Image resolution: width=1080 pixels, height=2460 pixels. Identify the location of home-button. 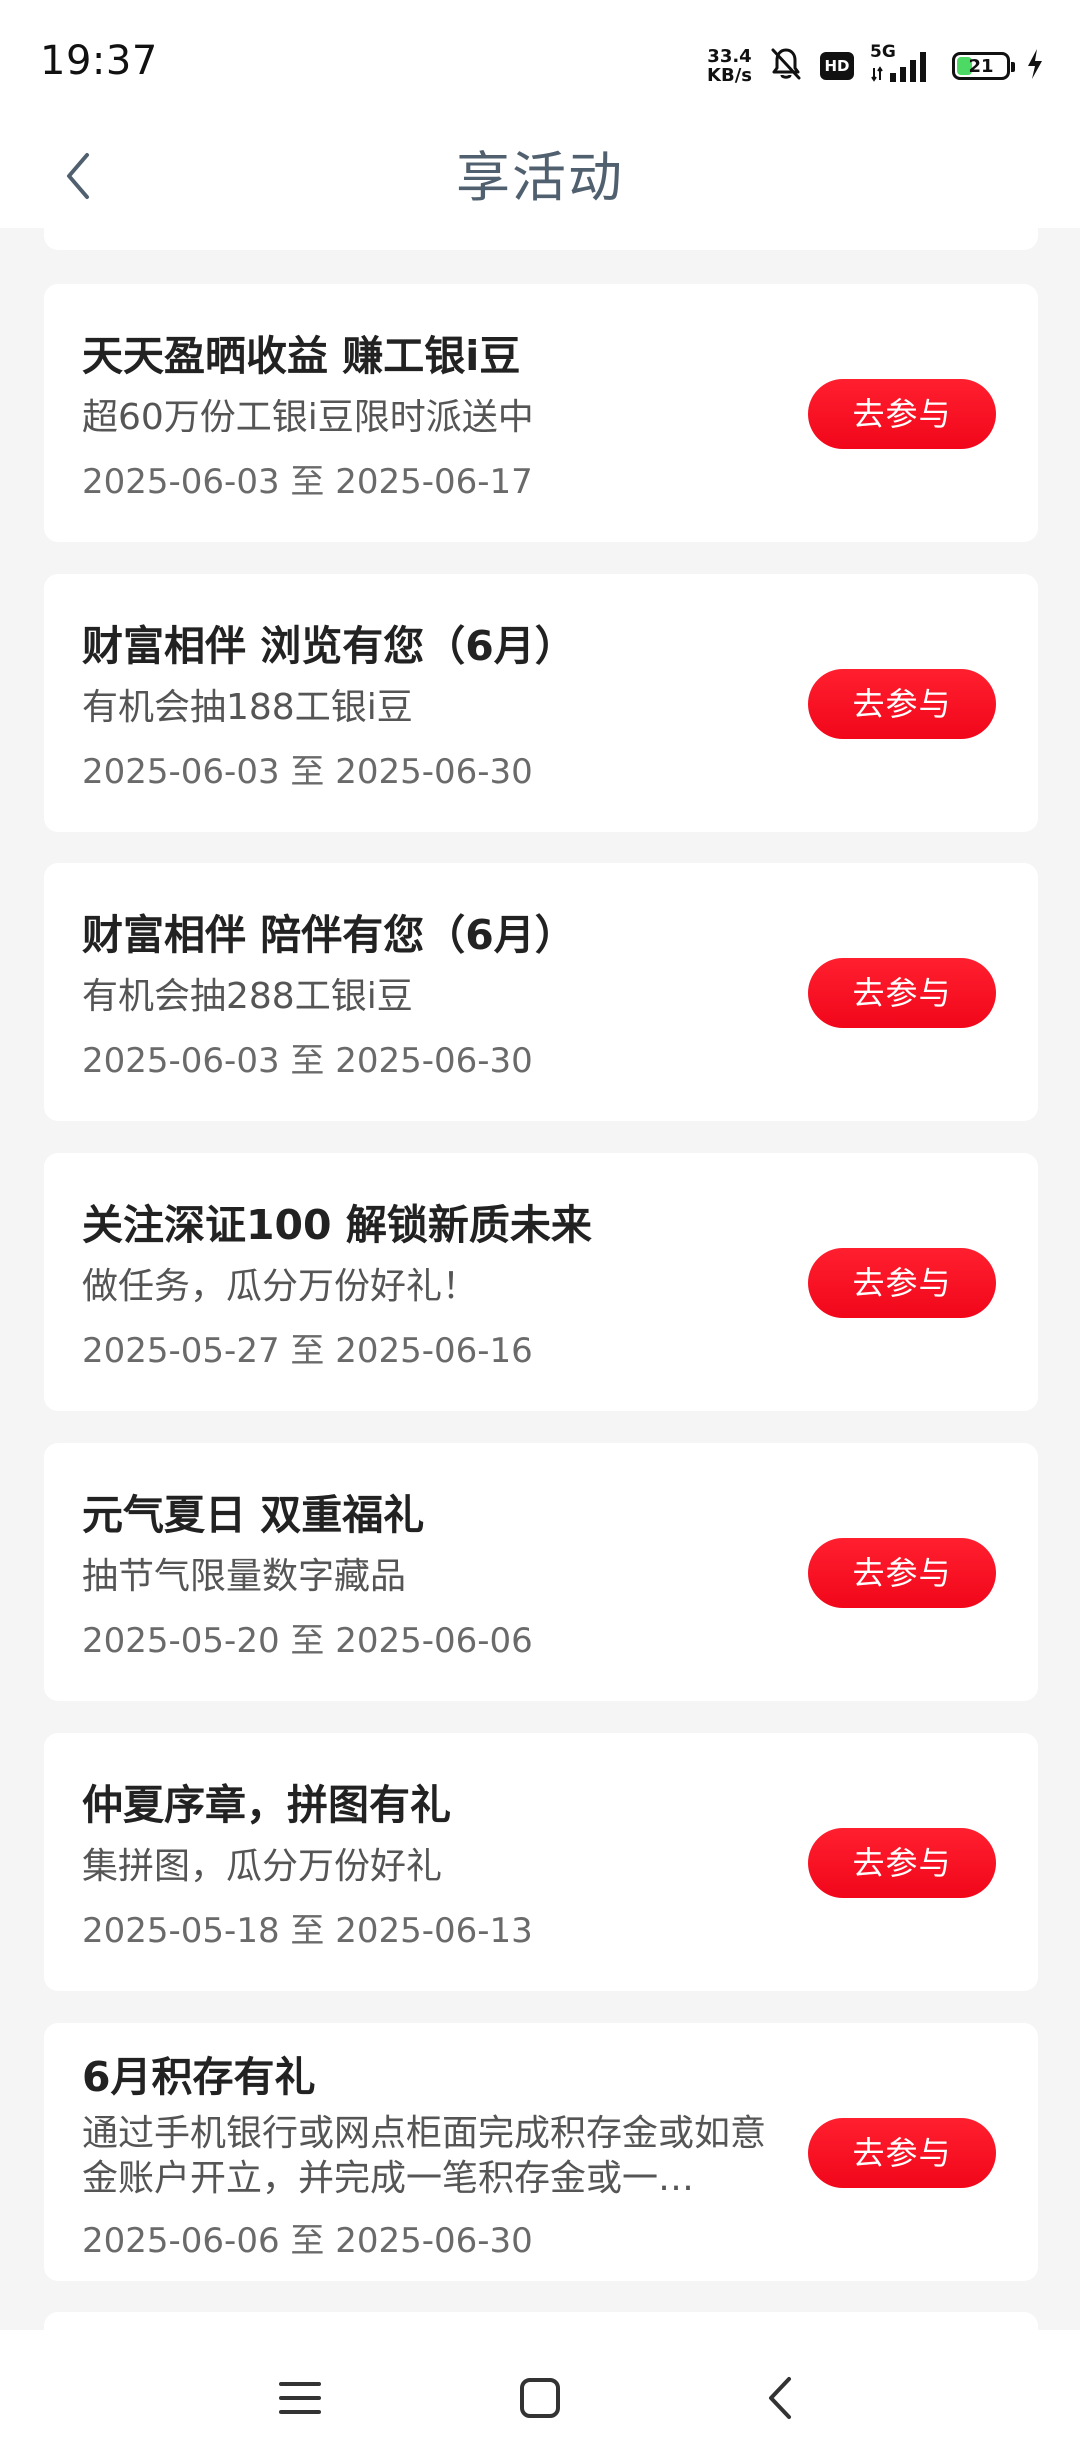
(540, 2400).